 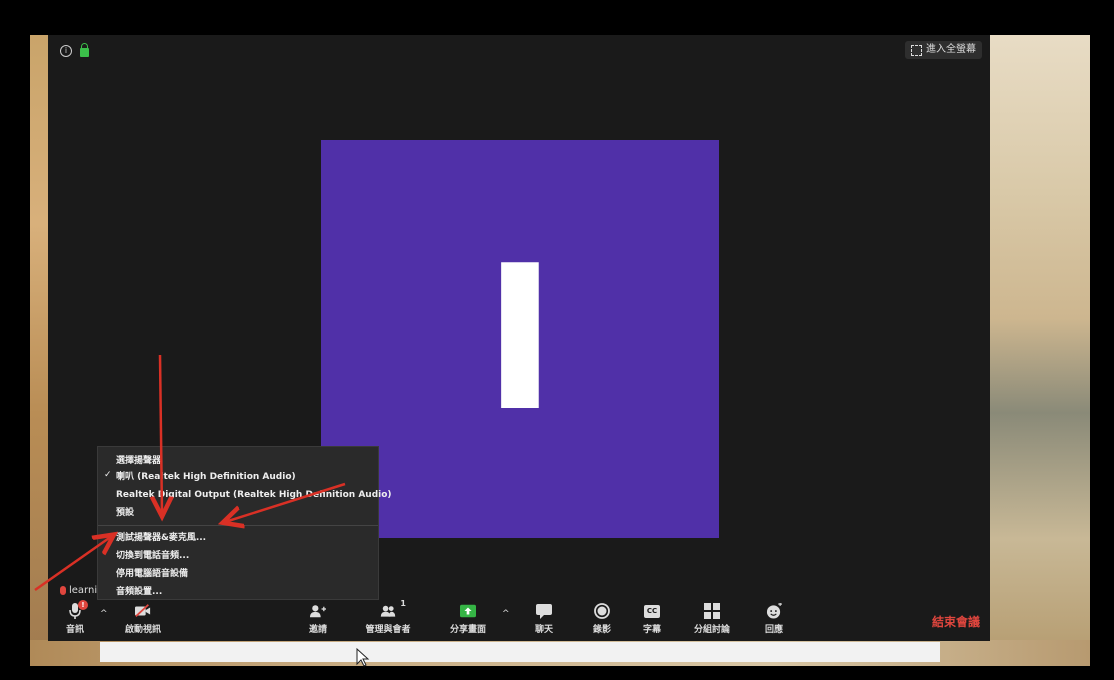 I want to click on arrow-left-to-test-item, so click(x=285, y=502).